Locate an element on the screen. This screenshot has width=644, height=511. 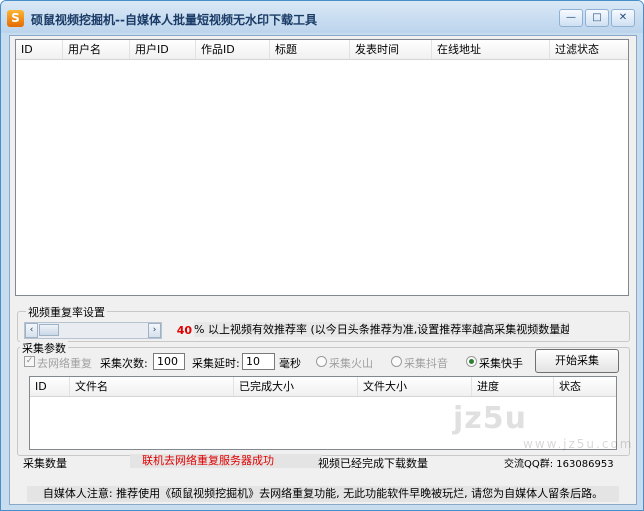
collect-params-group-label: 采集参数 is located at coordinates (44, 348).